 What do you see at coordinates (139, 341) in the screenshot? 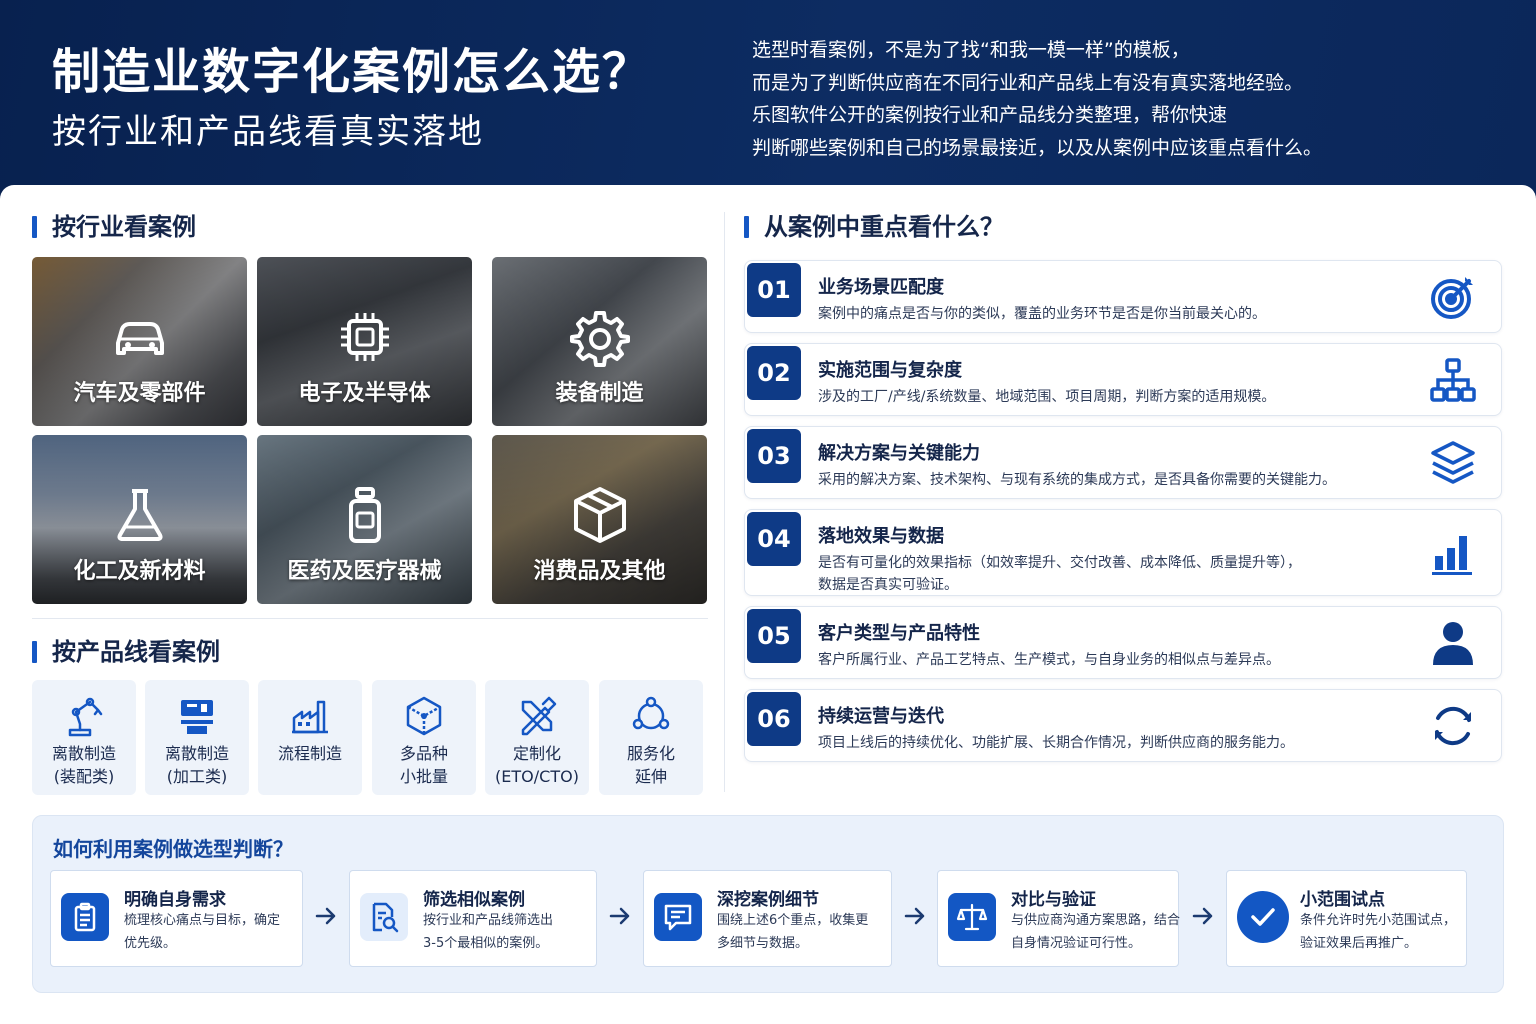
I see `industry-tile-automotive: 汽车及零部件` at bounding box center [139, 341].